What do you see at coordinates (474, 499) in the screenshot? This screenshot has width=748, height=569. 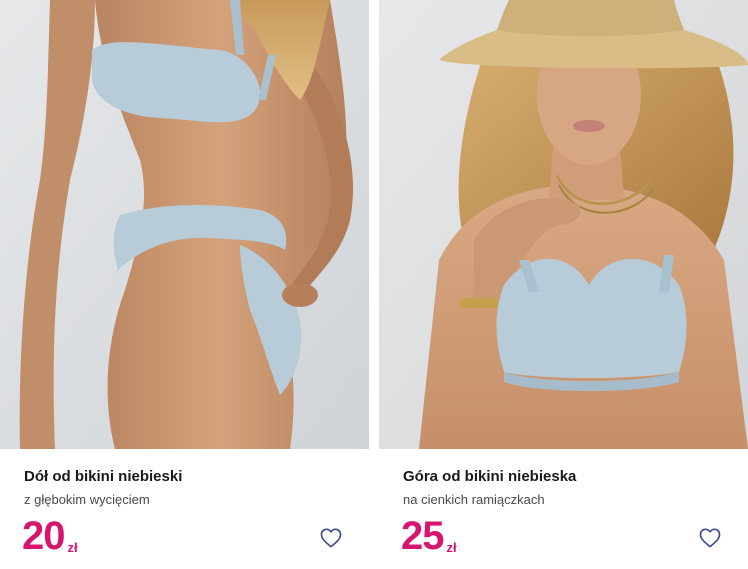 I see `product-subtitle: na cienkich ramiączkach` at bounding box center [474, 499].